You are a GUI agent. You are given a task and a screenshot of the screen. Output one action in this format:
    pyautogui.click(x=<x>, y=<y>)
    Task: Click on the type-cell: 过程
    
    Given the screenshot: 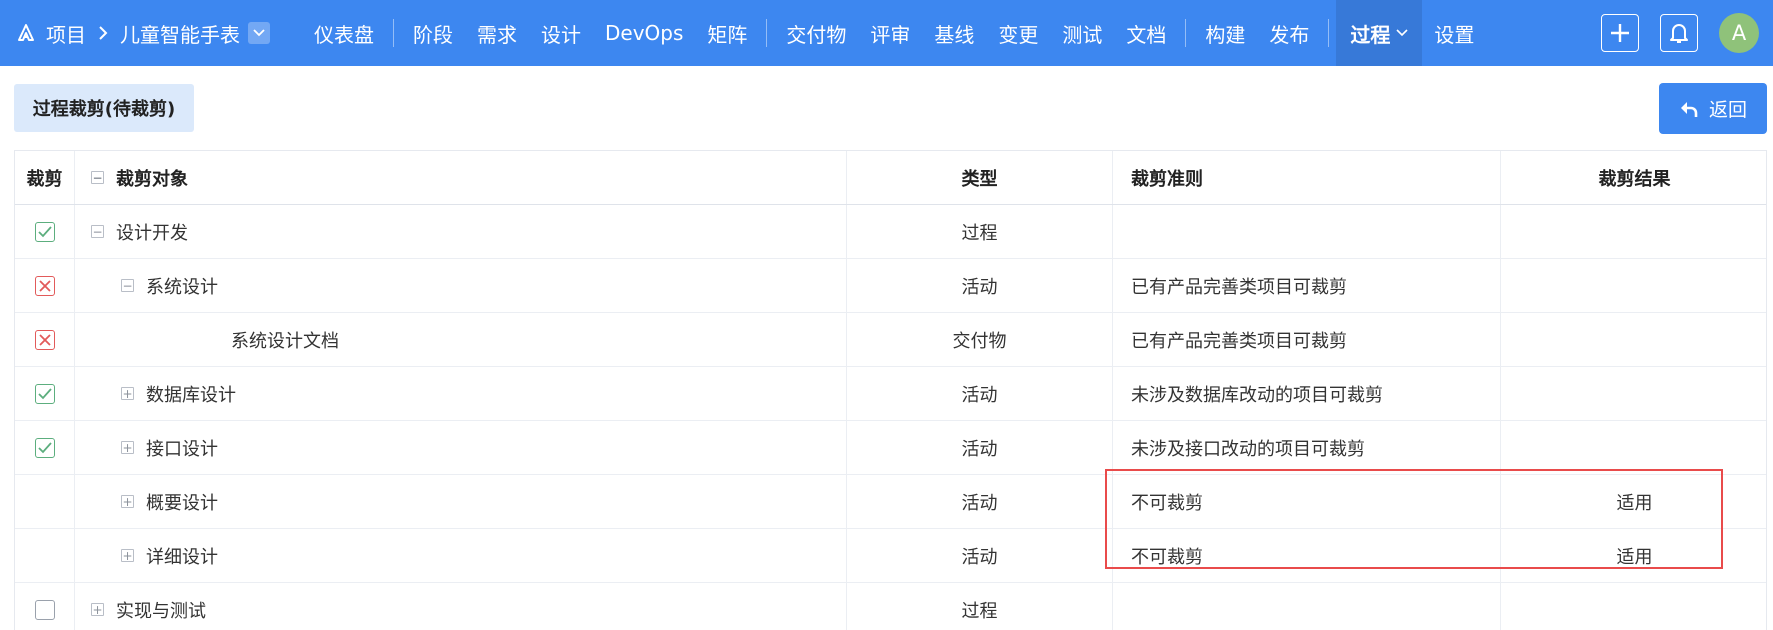 What is the action you would take?
    pyautogui.click(x=980, y=231)
    